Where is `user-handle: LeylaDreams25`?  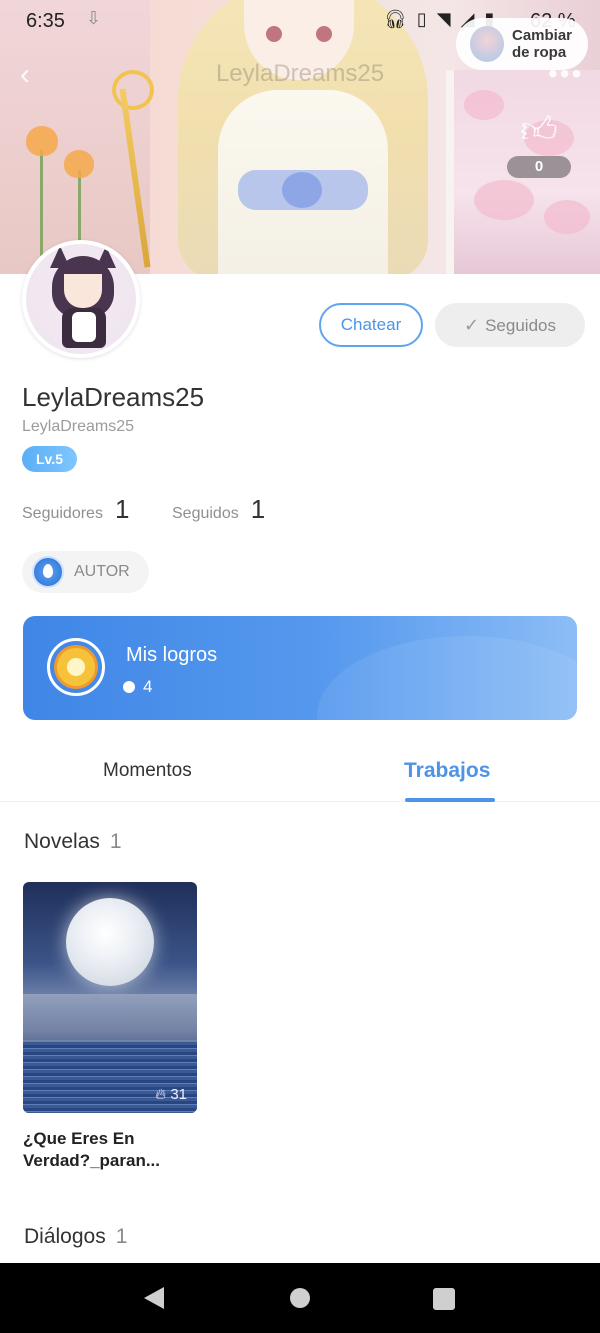 user-handle: LeylaDreams25 is located at coordinates (78, 426).